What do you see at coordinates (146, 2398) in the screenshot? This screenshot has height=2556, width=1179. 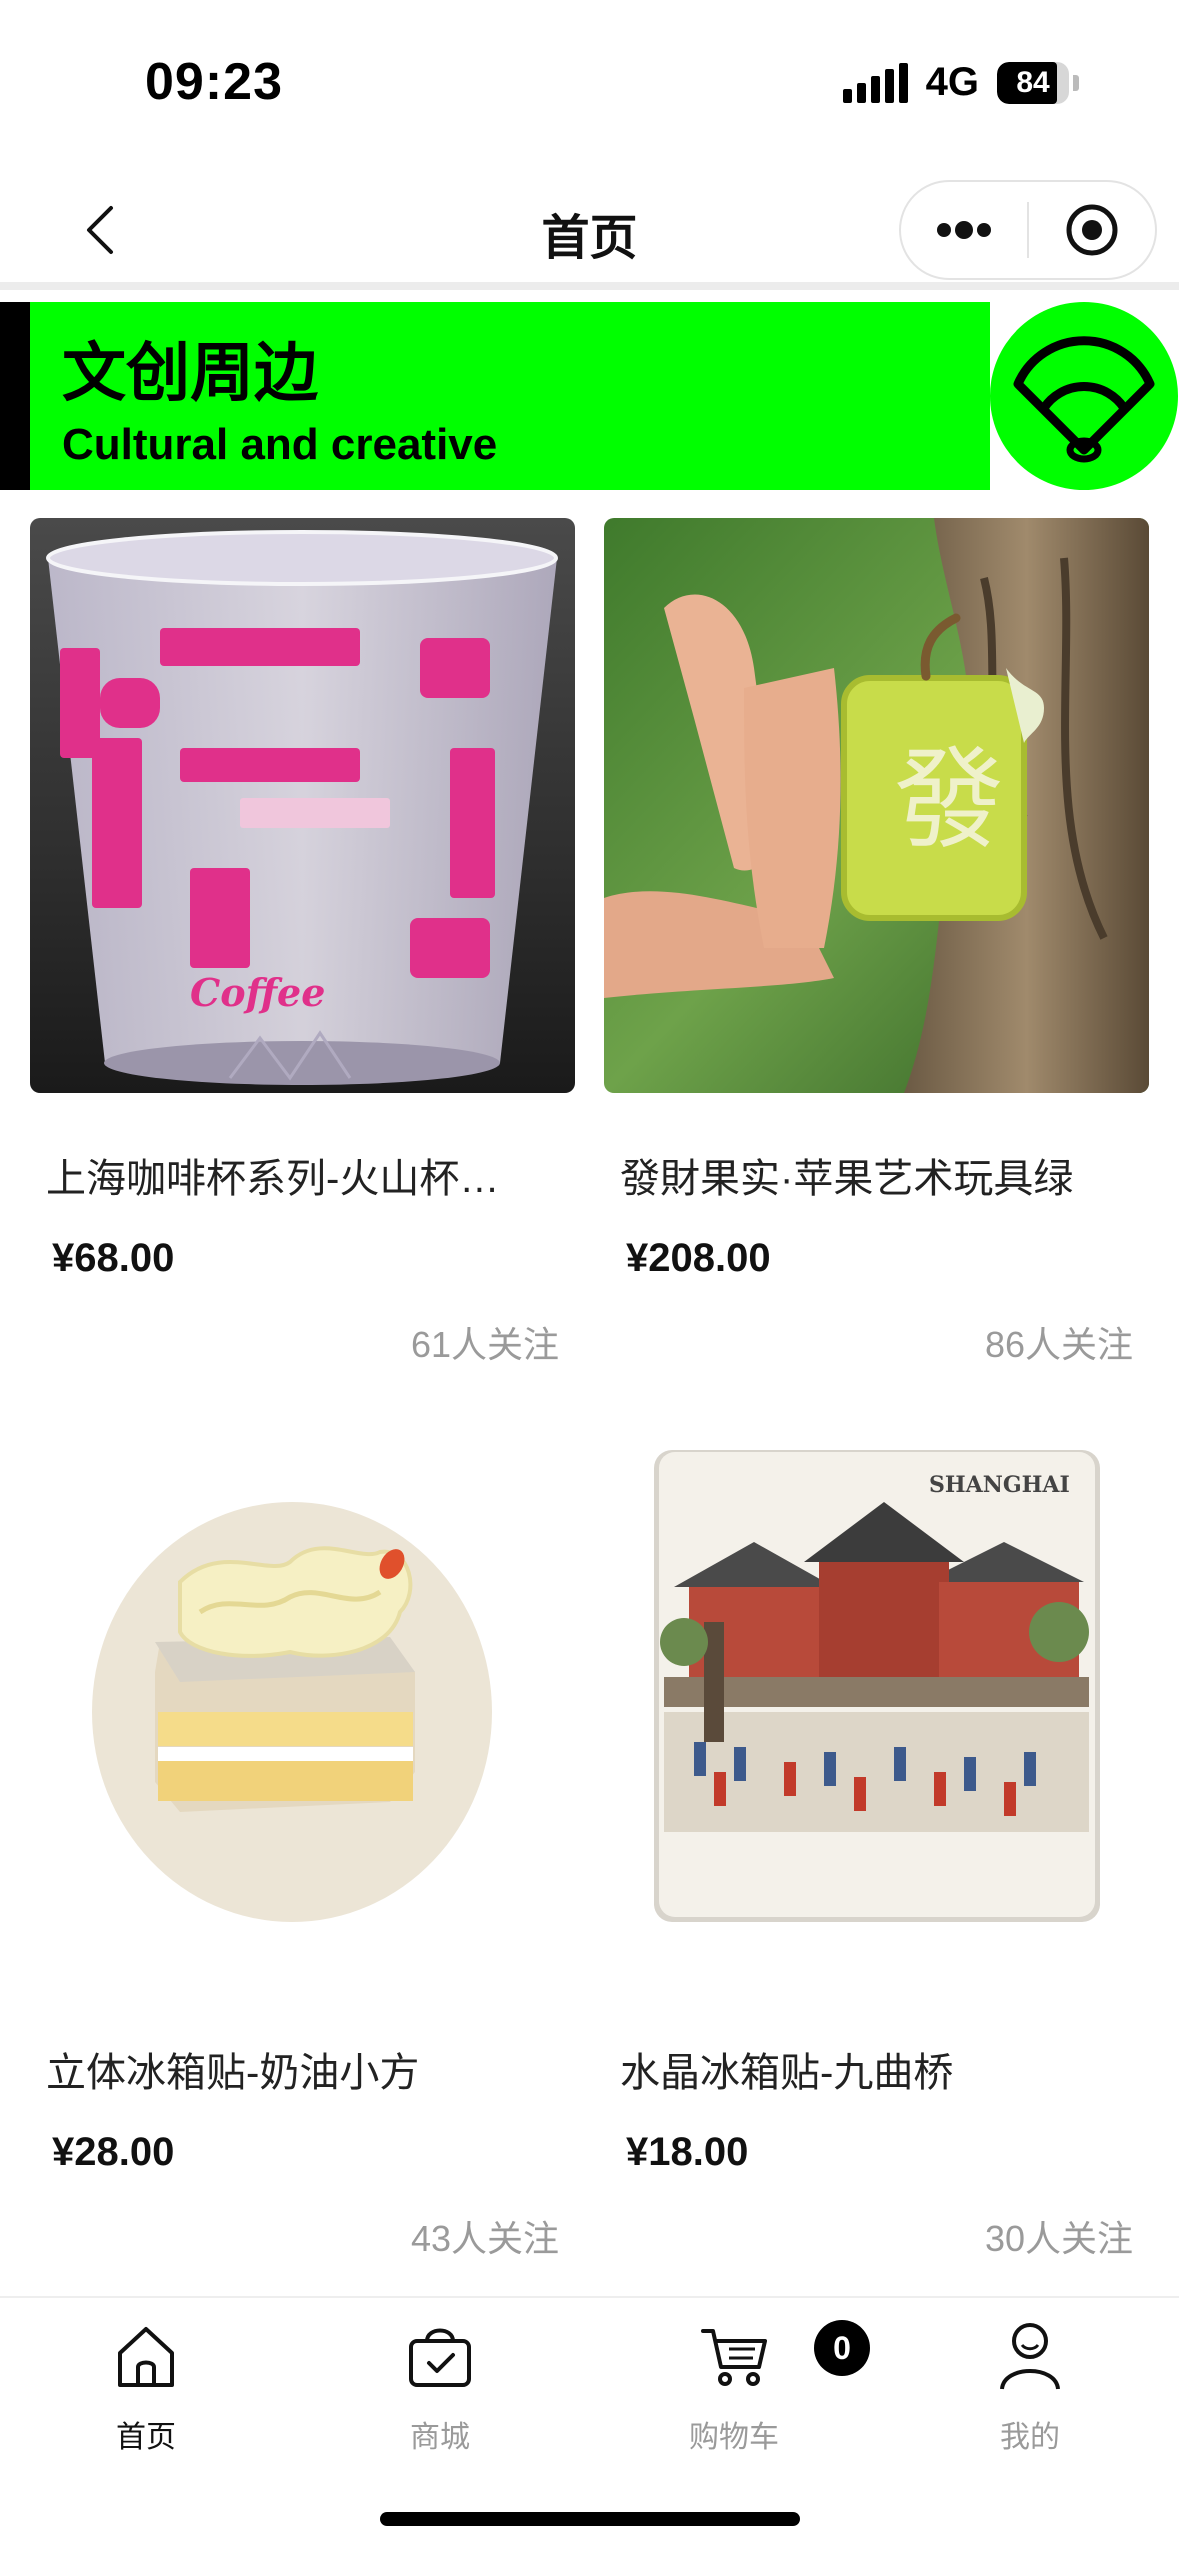 I see `tab-home: 首页` at bounding box center [146, 2398].